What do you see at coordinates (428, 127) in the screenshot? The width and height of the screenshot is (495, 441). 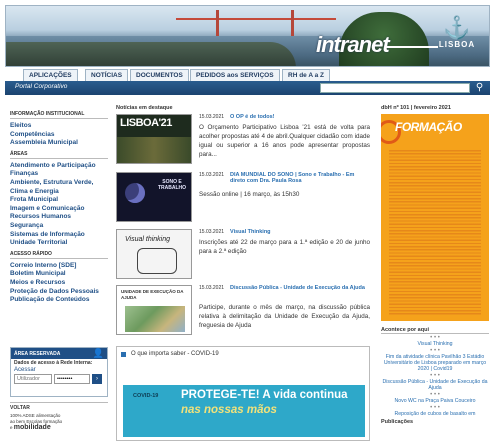 I see `poster-title: FORMAÇÃO` at bounding box center [428, 127].